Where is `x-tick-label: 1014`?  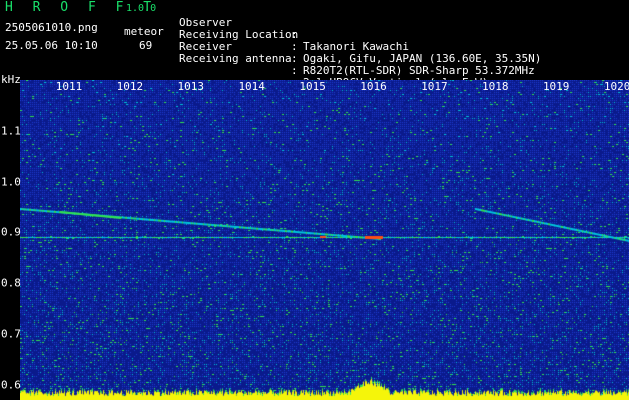
x-tick-label: 1014 is located at coordinates (251, 86).